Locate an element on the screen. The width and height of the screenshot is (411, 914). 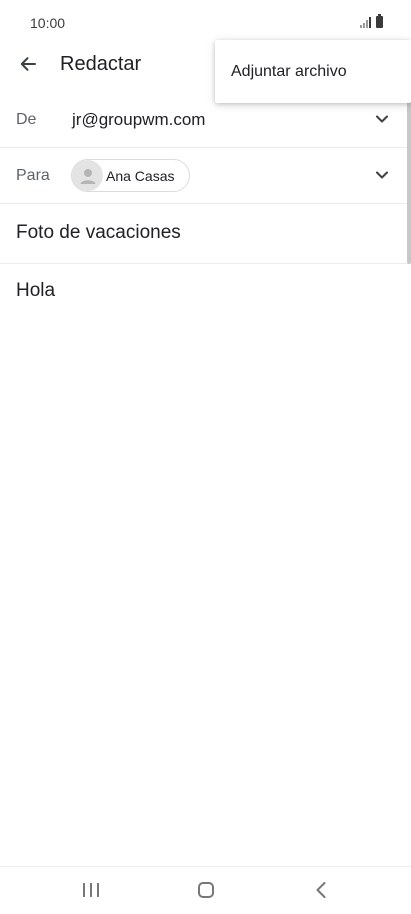
home-button is located at coordinates (206, 890).